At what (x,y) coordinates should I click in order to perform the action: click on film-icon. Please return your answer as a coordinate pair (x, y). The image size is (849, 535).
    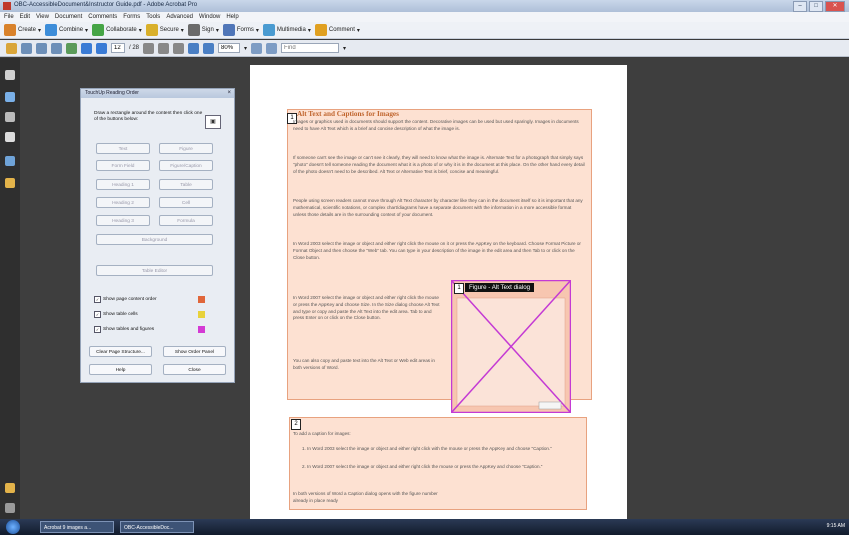
    Looking at the image, I should click on (268, 30).